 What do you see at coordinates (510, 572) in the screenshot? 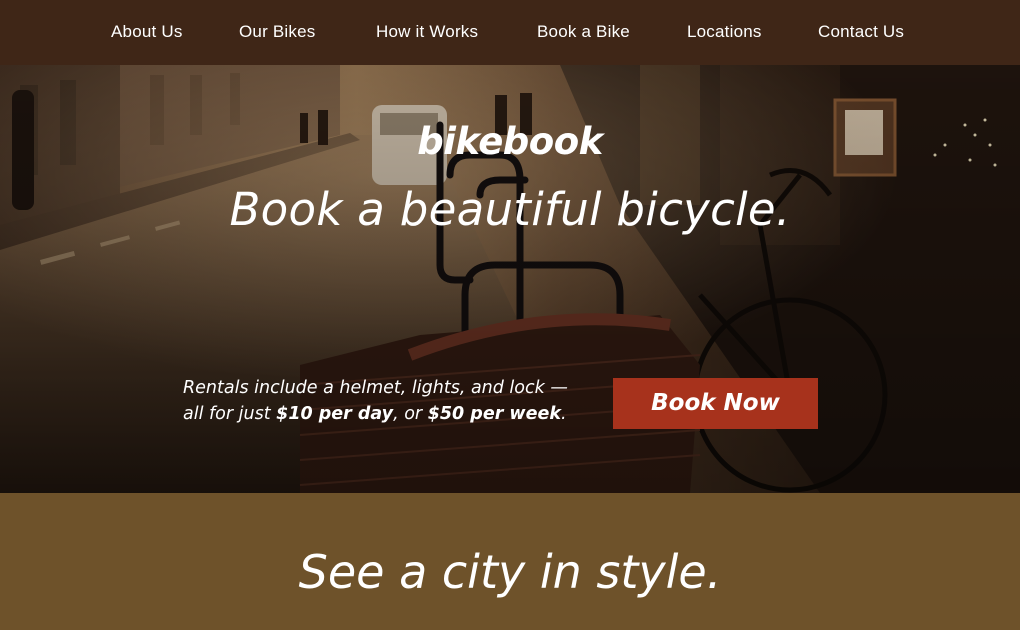
I see `section-title: See a city in style.` at bounding box center [510, 572].